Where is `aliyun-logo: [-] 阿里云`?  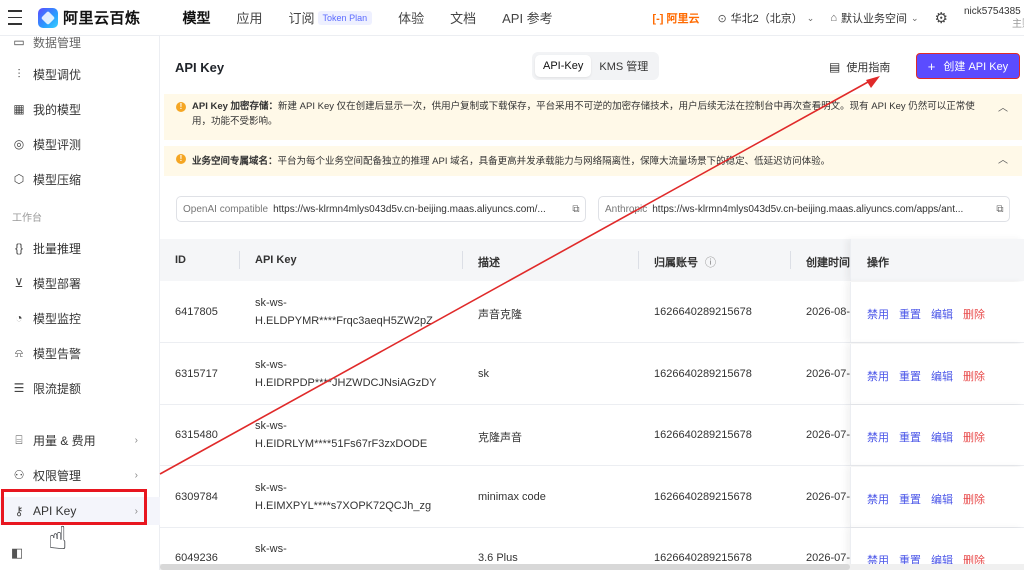 aliyun-logo: [-] 阿里云 is located at coordinates (675, 18).